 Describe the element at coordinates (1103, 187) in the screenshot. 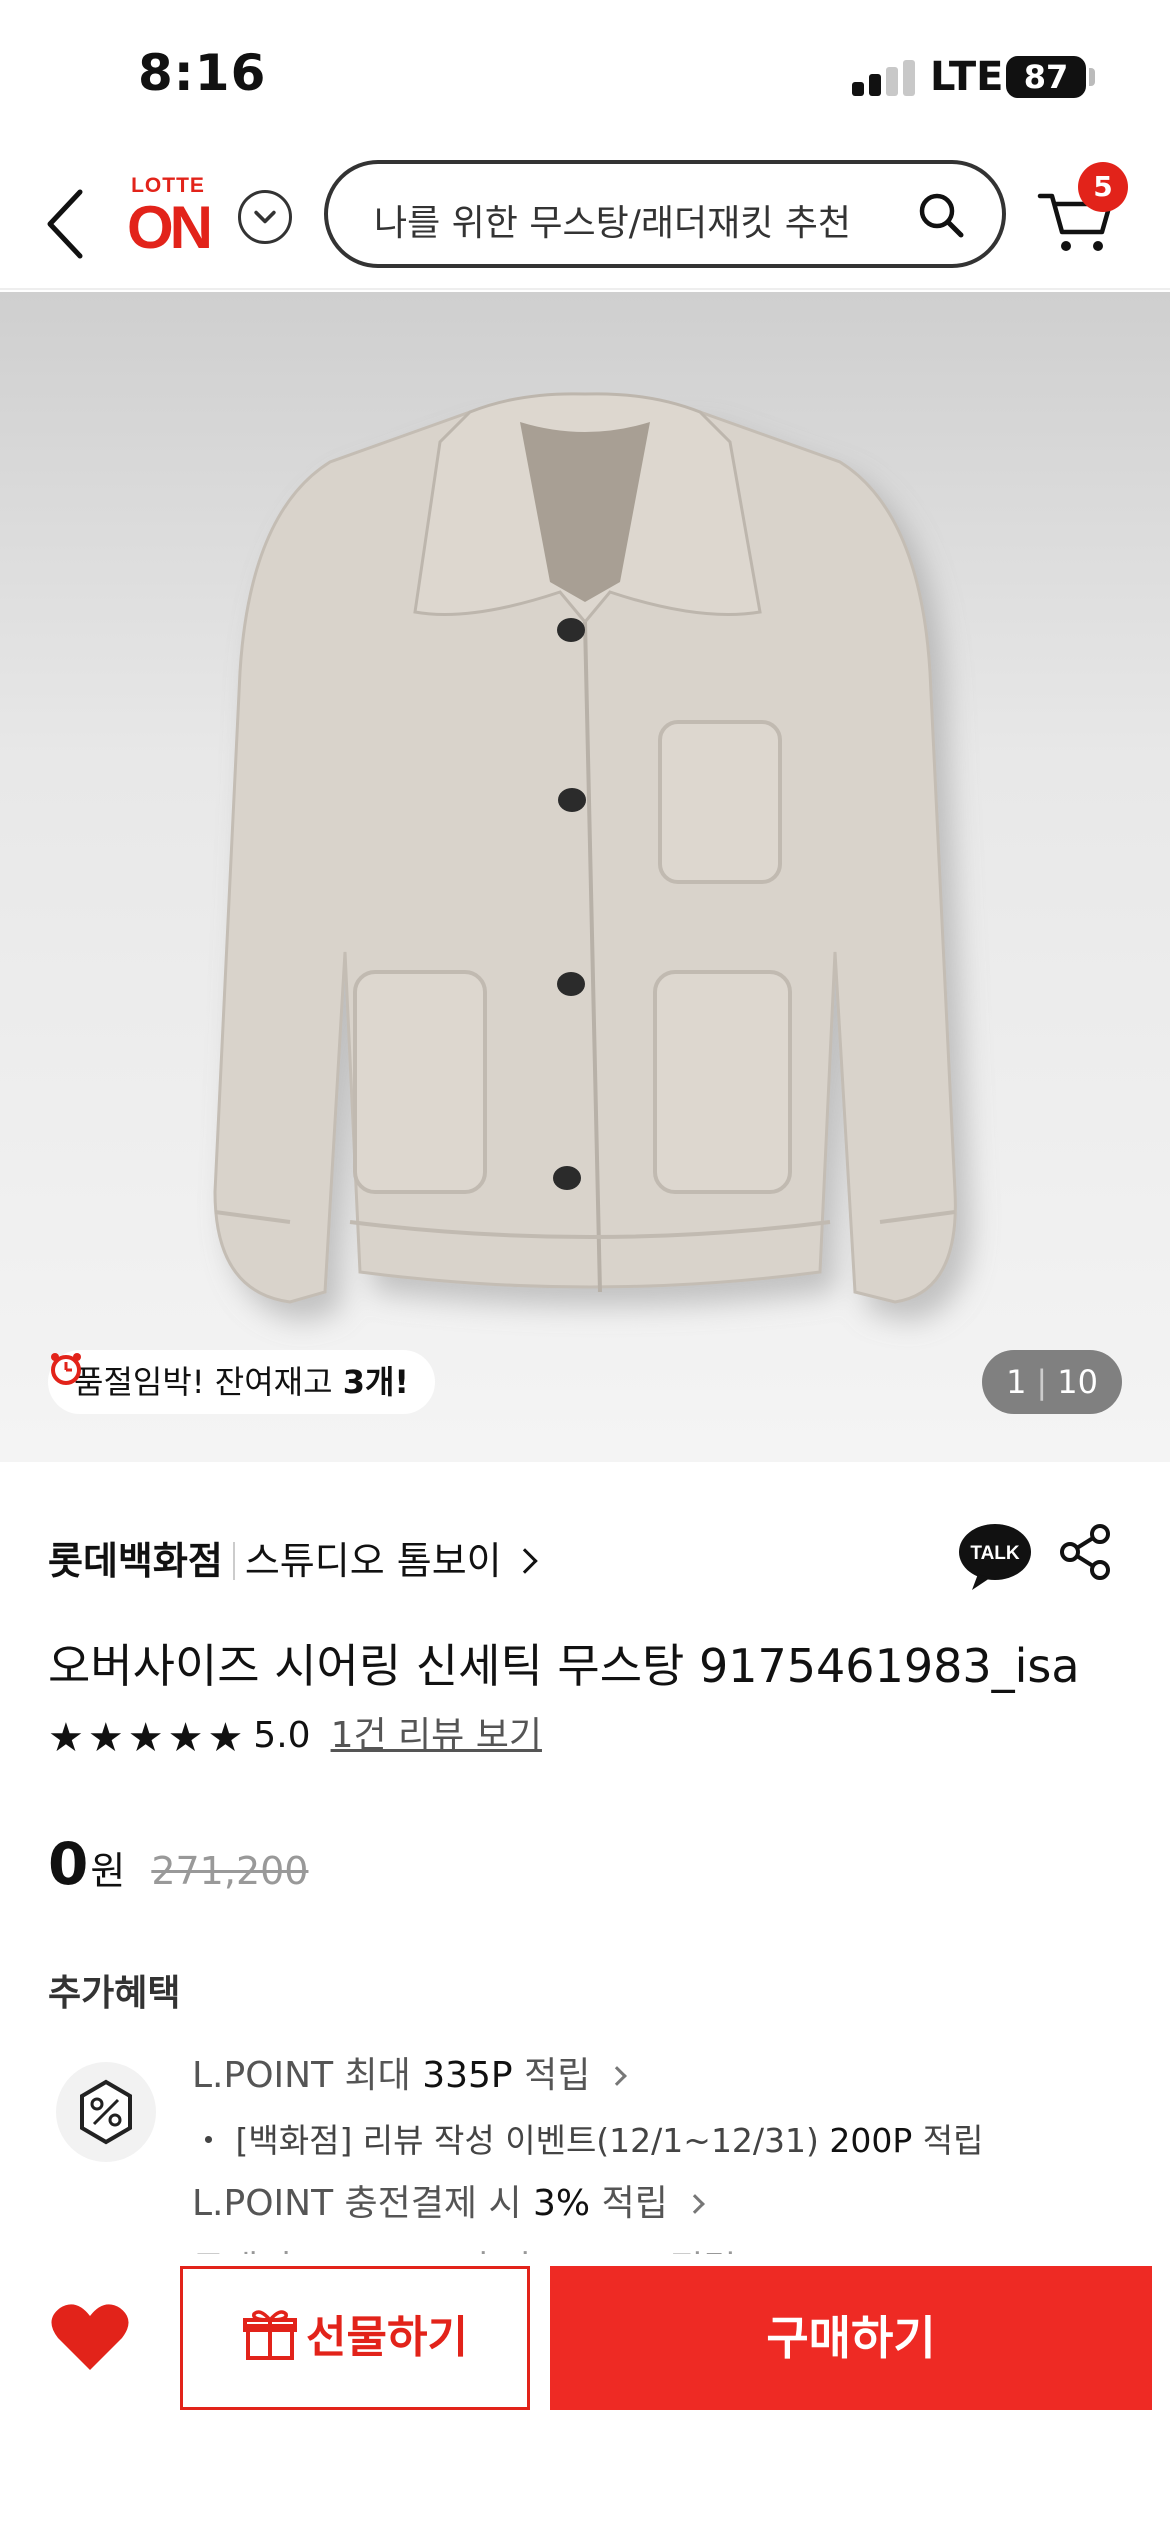

I see `cart-count-badge: 5` at that location.